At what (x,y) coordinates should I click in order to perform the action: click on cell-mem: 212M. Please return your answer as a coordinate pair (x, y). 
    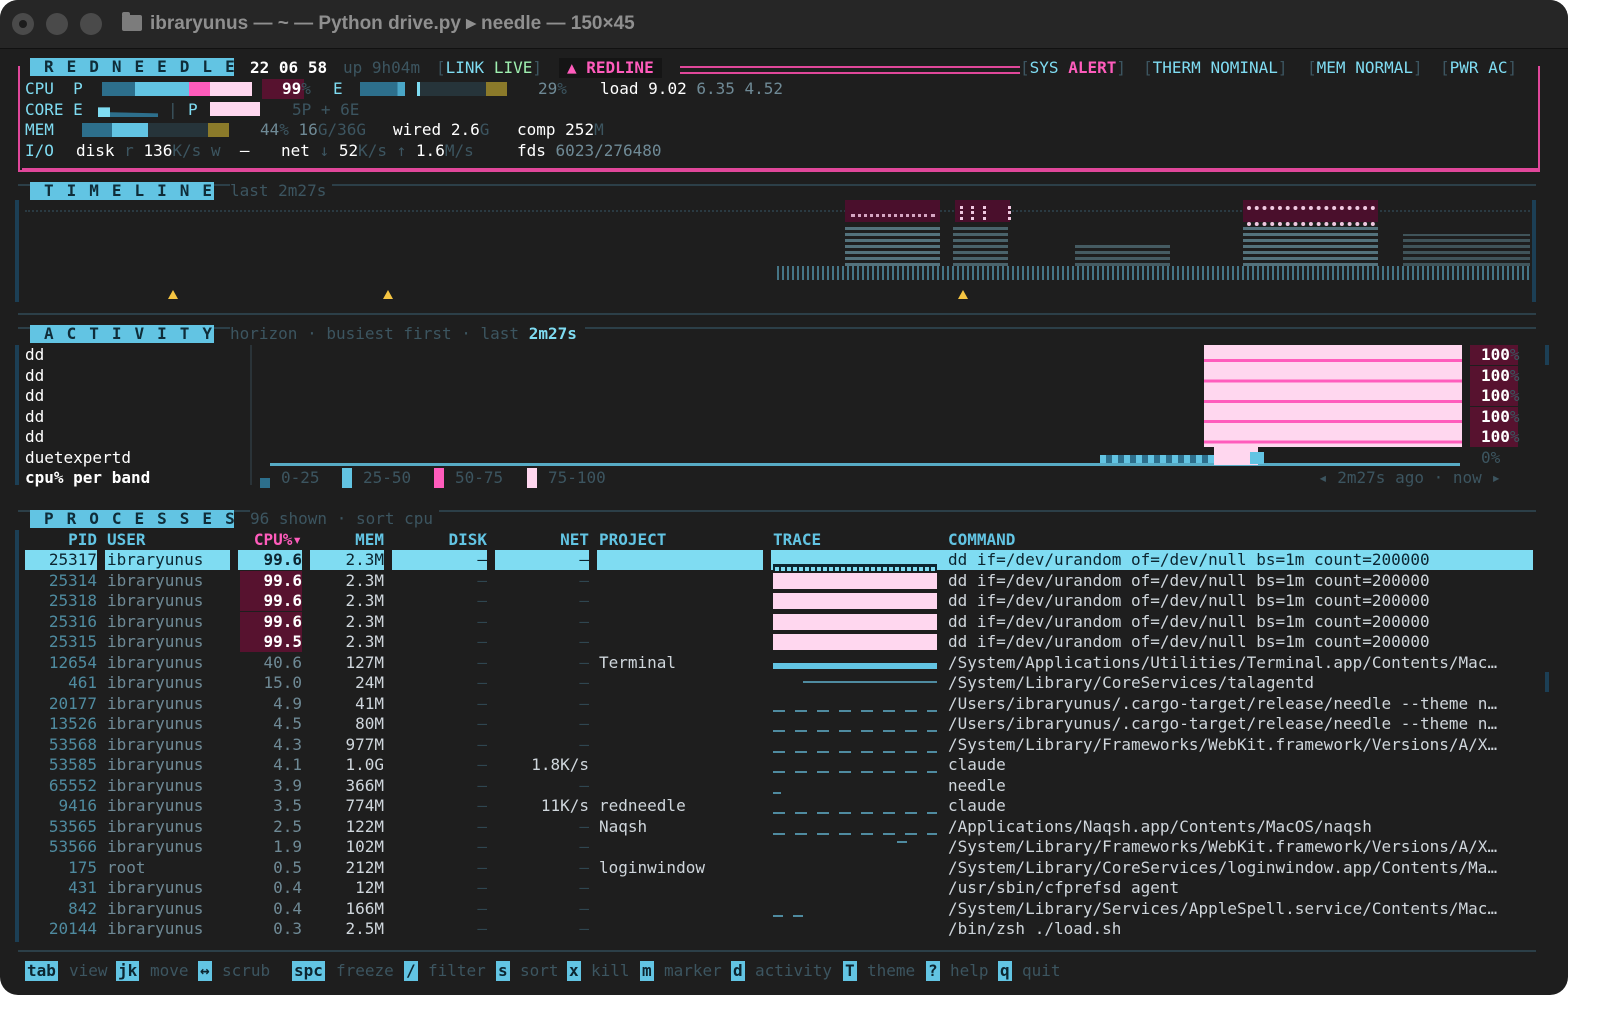
    Looking at the image, I should click on (364, 867).